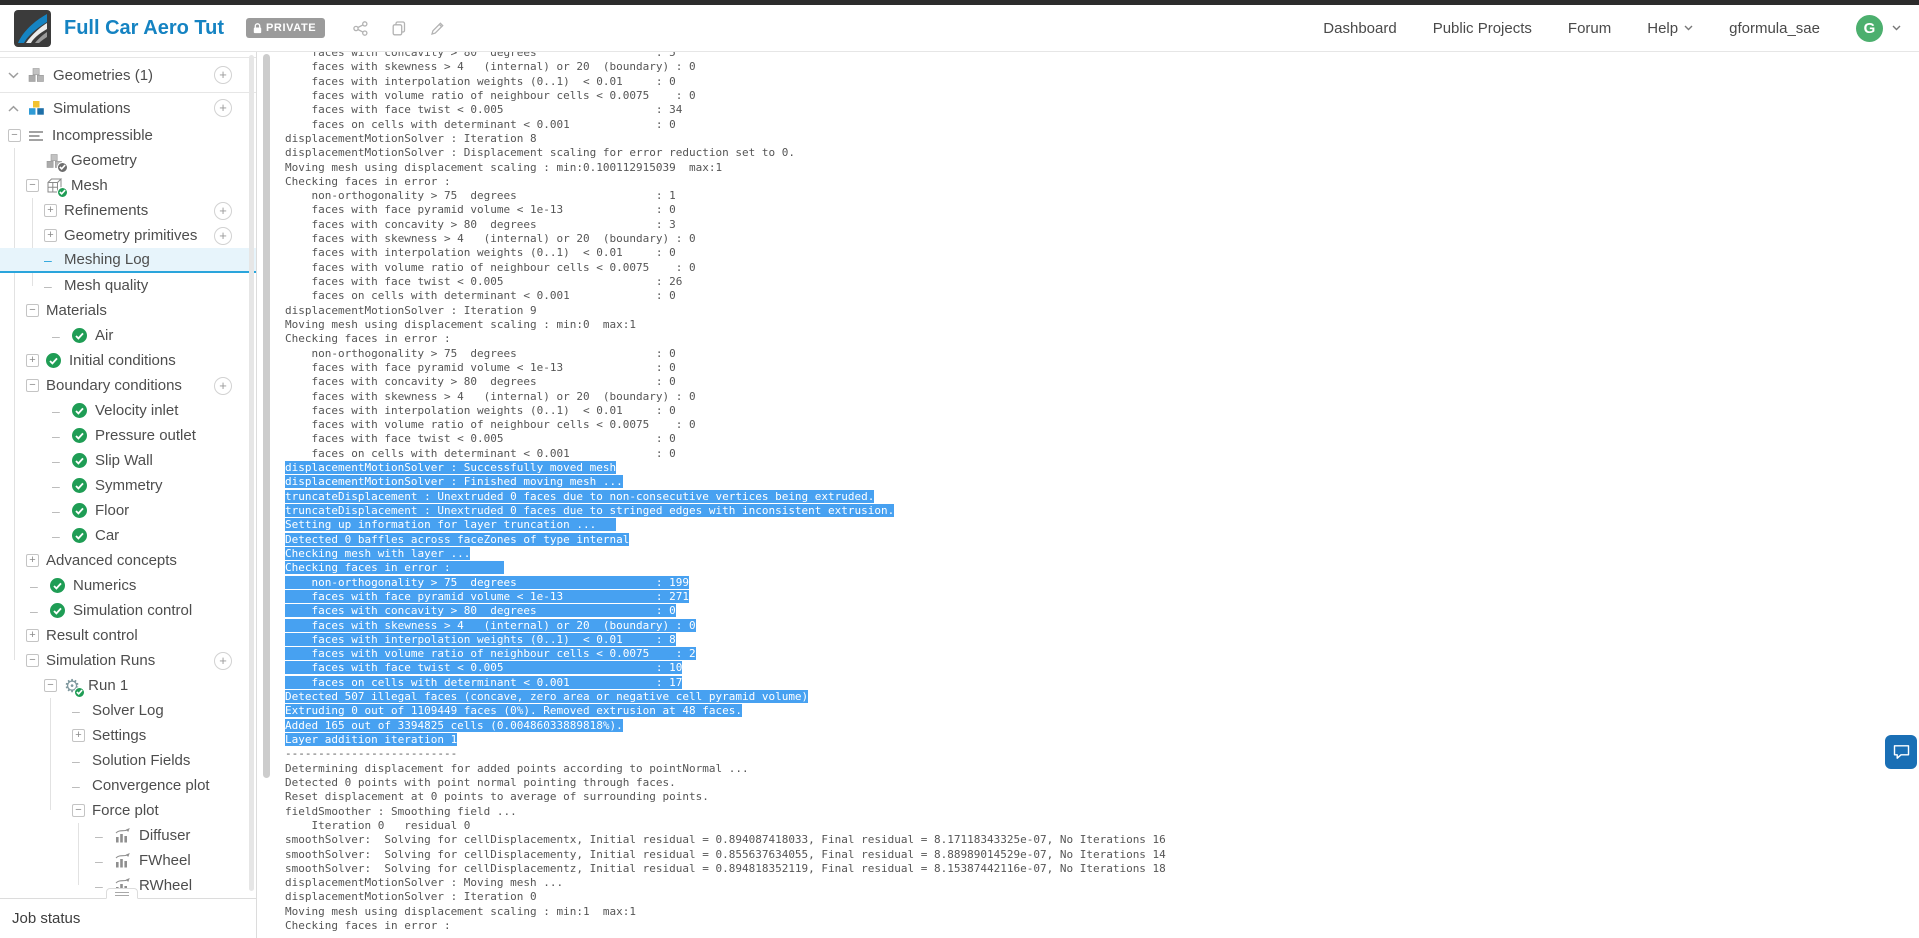 The height and width of the screenshot is (938, 1919). I want to click on sidebar-item-velocity-inlet: – Velocity inlet, so click(128, 410).